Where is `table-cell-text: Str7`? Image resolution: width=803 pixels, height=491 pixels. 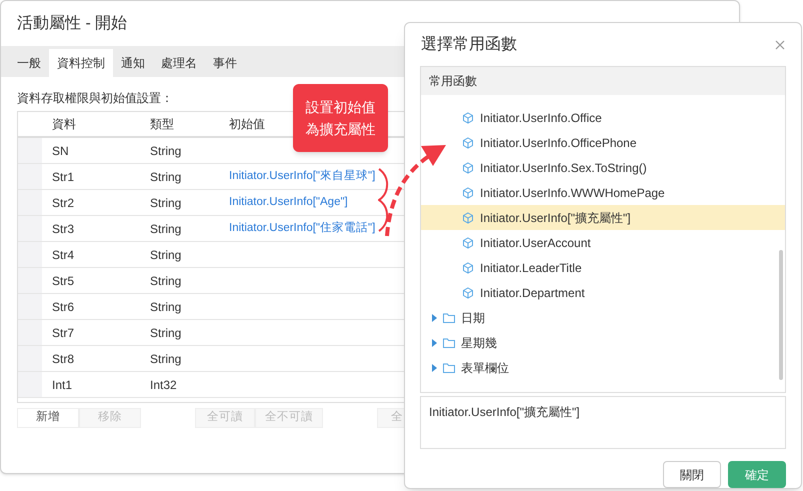
table-cell-text: Str7 is located at coordinates (64, 333).